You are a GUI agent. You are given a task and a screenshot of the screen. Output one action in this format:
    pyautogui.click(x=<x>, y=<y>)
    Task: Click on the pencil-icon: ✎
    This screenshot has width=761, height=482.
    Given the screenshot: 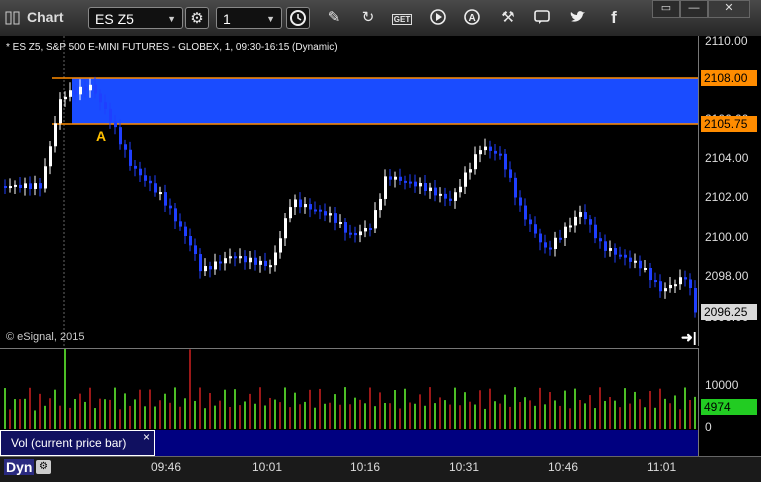 What is the action you would take?
    pyautogui.click(x=334, y=18)
    